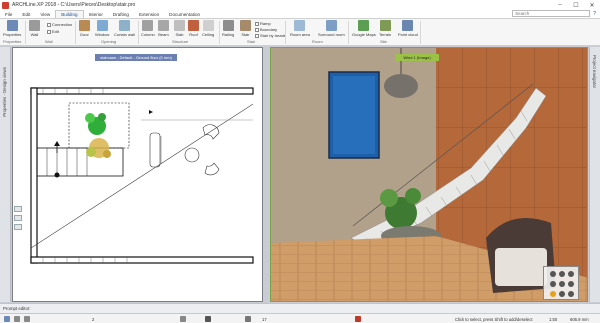  What do you see at coordinates (26, 14) in the screenshot?
I see `tab-edit: Edit` at bounding box center [26, 14].